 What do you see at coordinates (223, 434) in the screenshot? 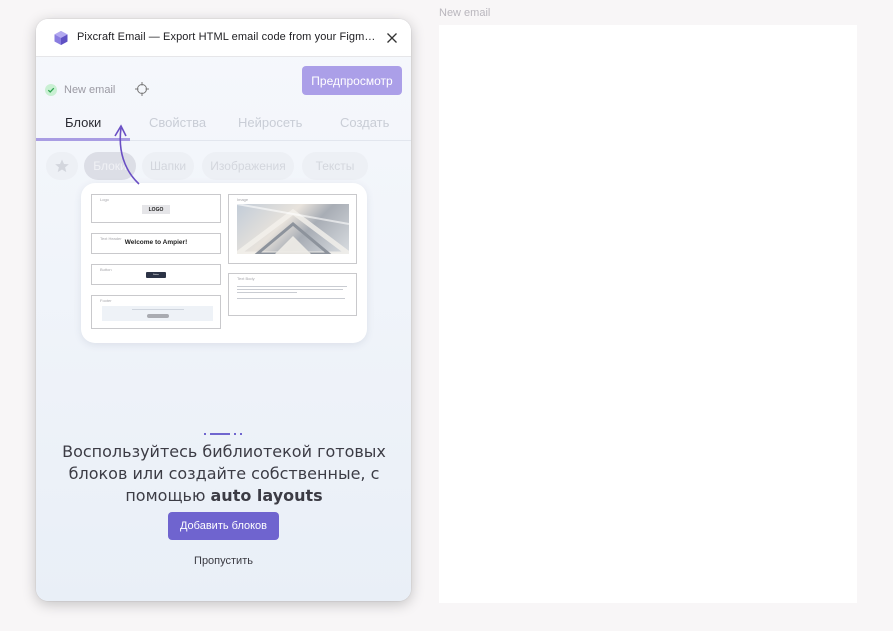
I see `step-dots-indicator` at bounding box center [223, 434].